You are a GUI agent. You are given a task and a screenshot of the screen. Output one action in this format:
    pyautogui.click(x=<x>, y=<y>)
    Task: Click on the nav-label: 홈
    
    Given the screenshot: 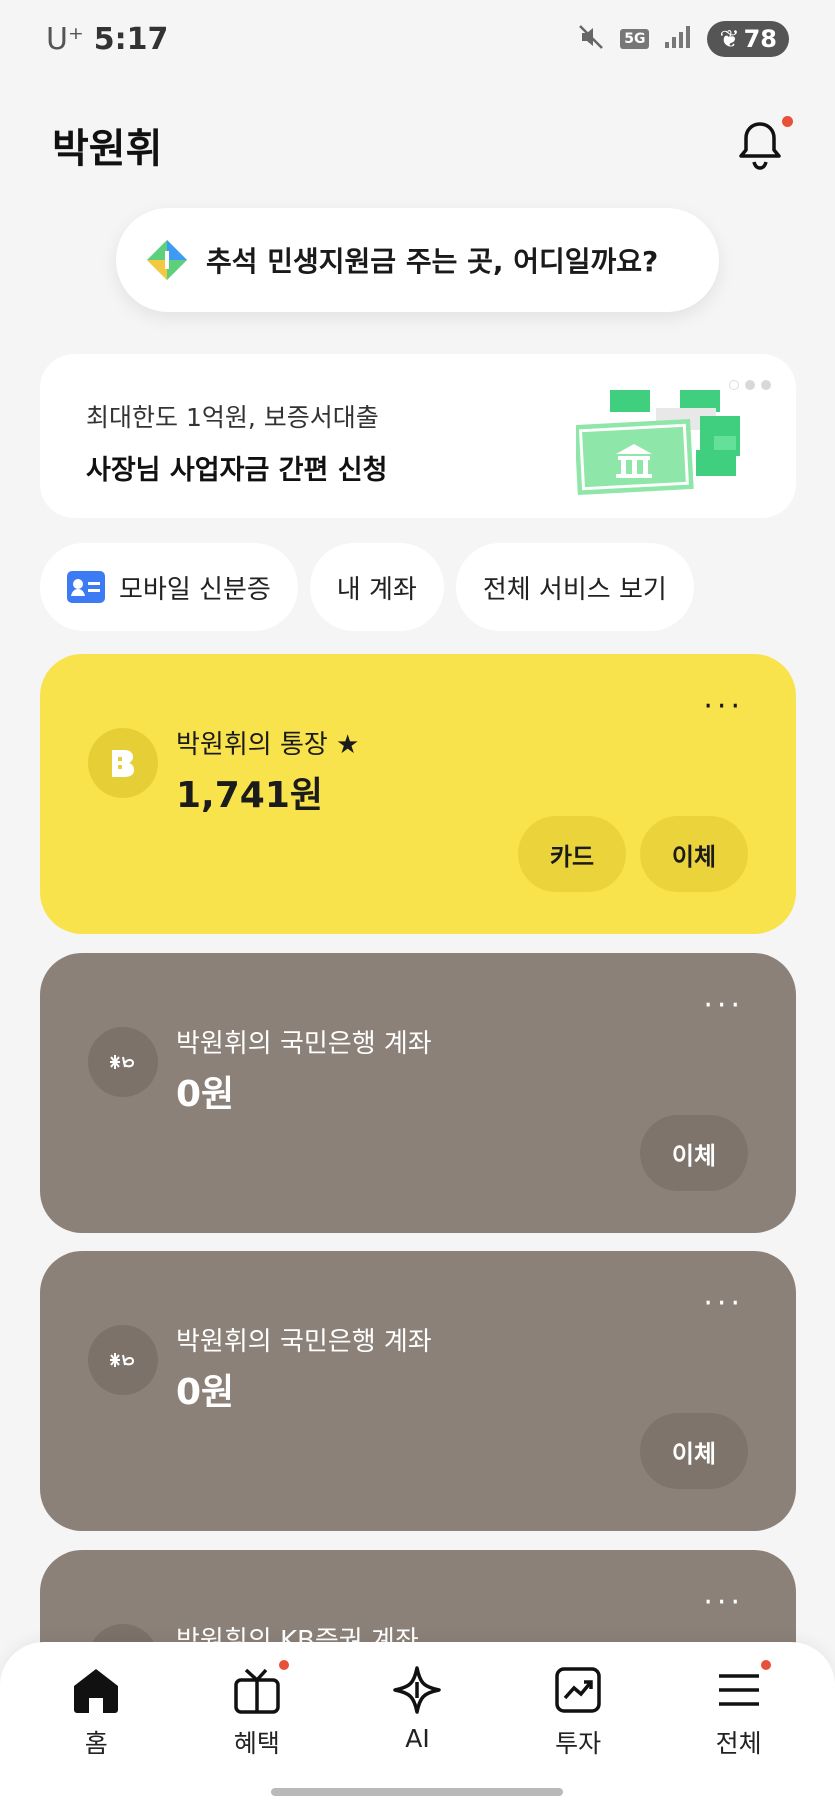 What is the action you would take?
    pyautogui.click(x=96, y=1743)
    